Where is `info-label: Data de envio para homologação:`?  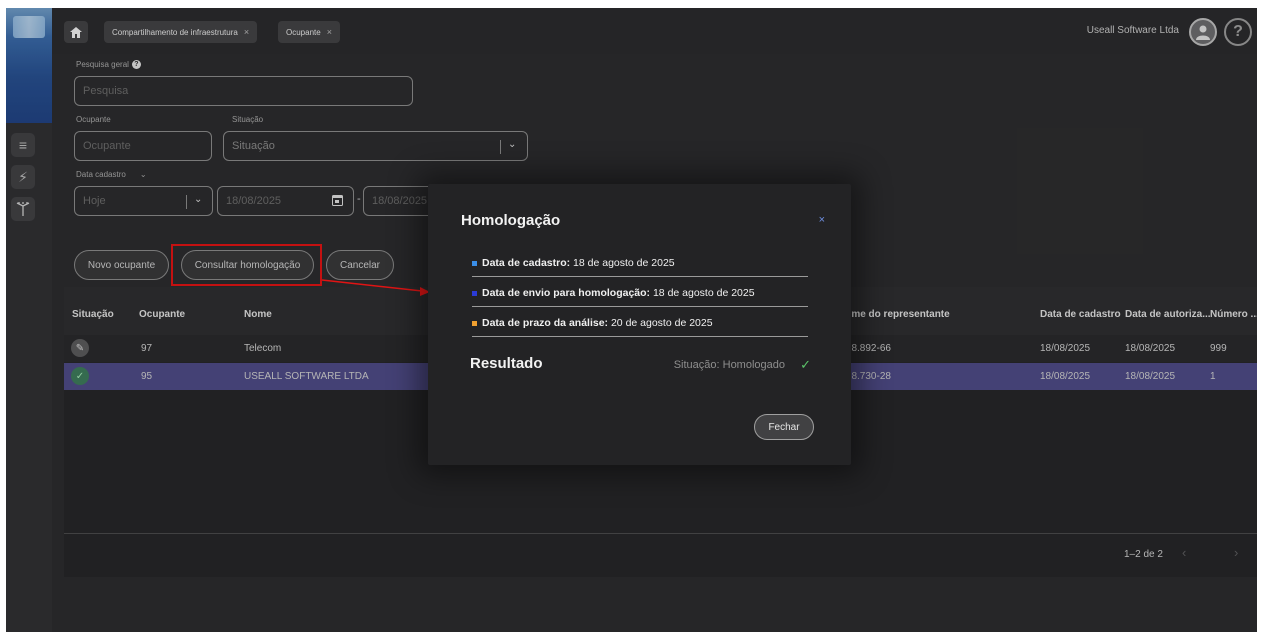
info-label: Data de envio para homologação: is located at coordinates (566, 293).